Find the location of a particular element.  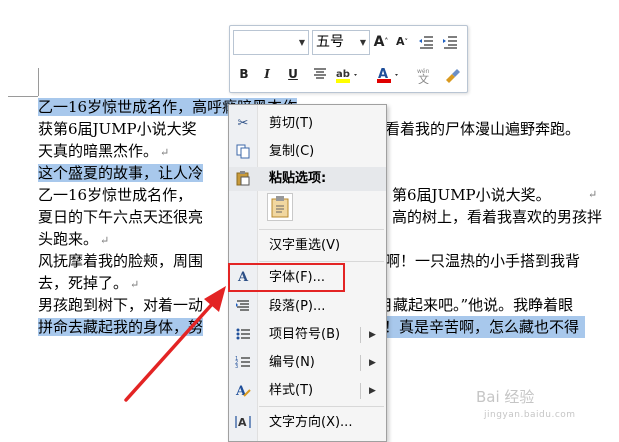

annotation-arrow is located at coordinates (175, 344).